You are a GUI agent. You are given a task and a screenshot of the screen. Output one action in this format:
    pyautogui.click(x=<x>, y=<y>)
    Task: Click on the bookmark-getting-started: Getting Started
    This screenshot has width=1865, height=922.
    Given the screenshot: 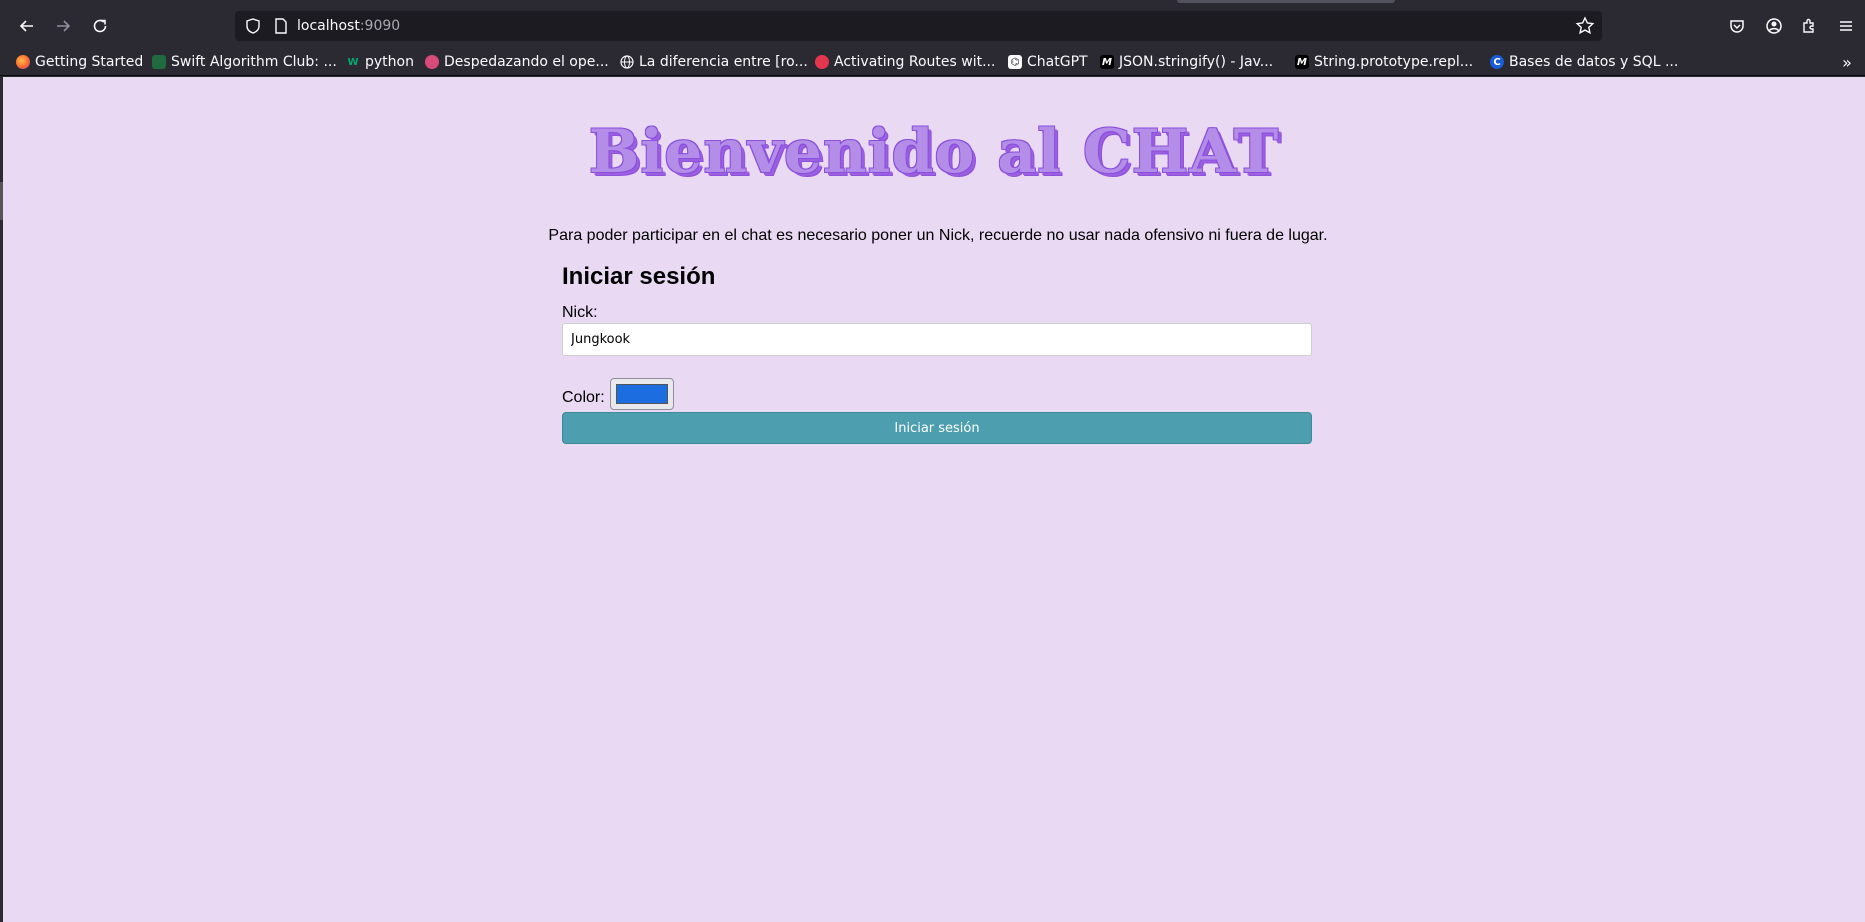 What is the action you would take?
    pyautogui.click(x=79, y=62)
    